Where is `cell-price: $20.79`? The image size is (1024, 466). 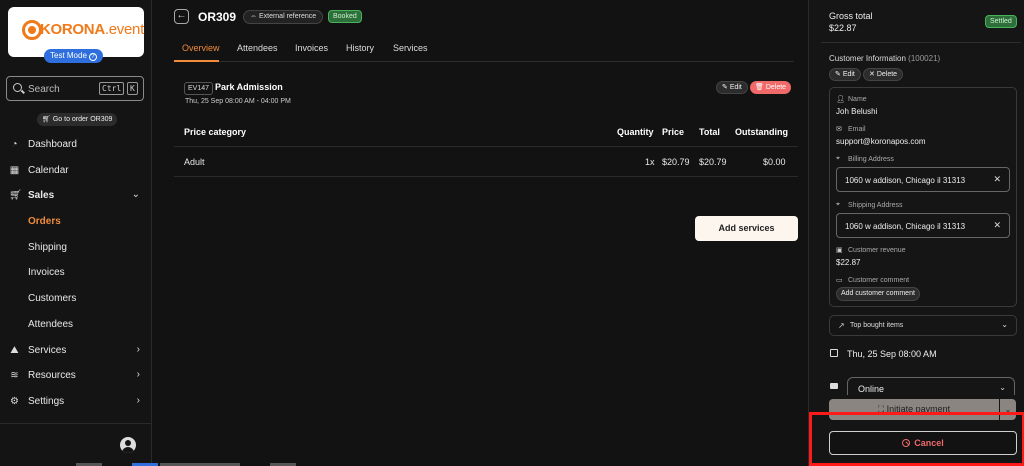 cell-price: $20.79 is located at coordinates (676, 162).